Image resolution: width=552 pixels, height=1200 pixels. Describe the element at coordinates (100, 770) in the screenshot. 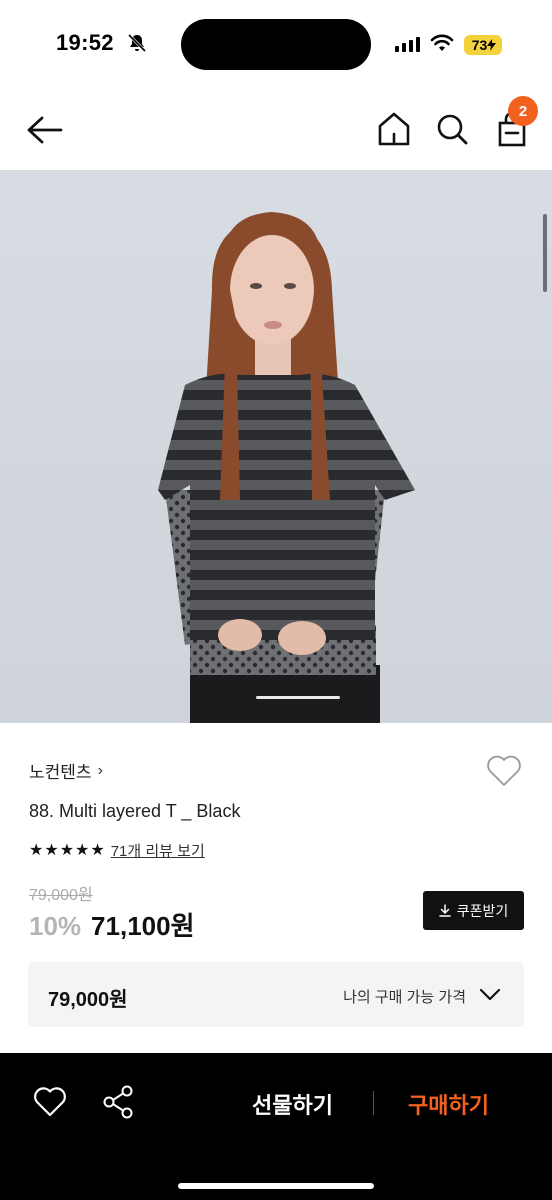

I see `chevron-right-icon: ›` at that location.